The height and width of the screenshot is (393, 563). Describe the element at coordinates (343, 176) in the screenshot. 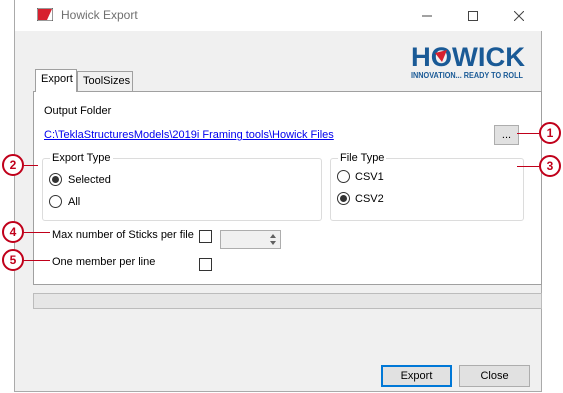

I see `csv1-radio` at that location.